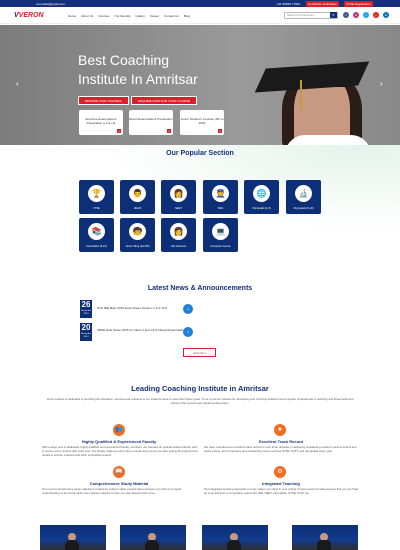 The height and width of the screenshot is (550, 400). I want to click on twitter-icon: t, so click(366, 15).